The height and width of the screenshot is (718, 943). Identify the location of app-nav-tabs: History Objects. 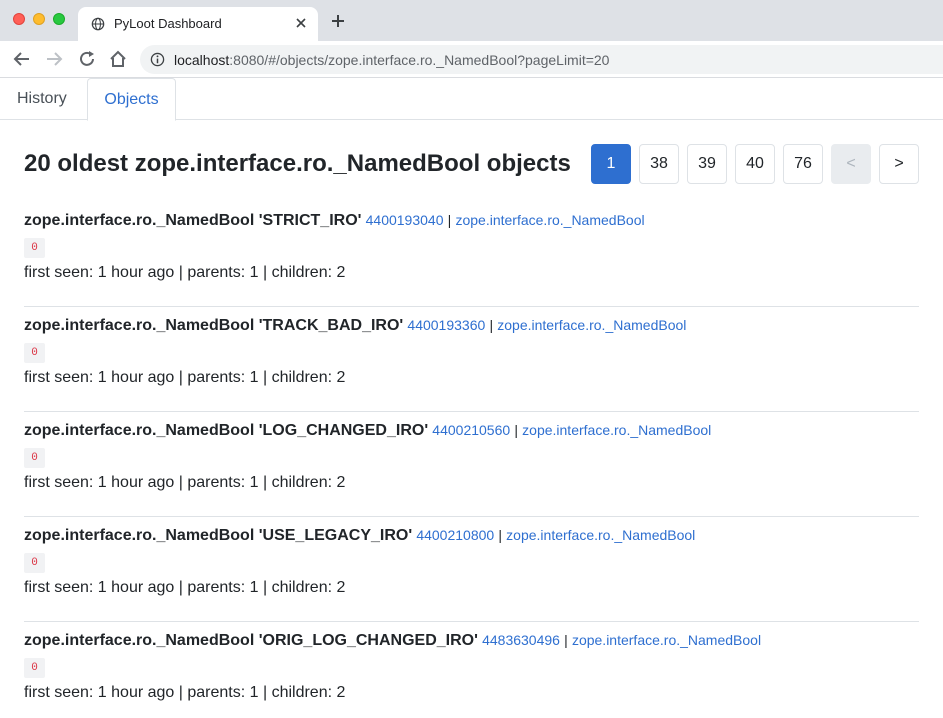
(471, 99).